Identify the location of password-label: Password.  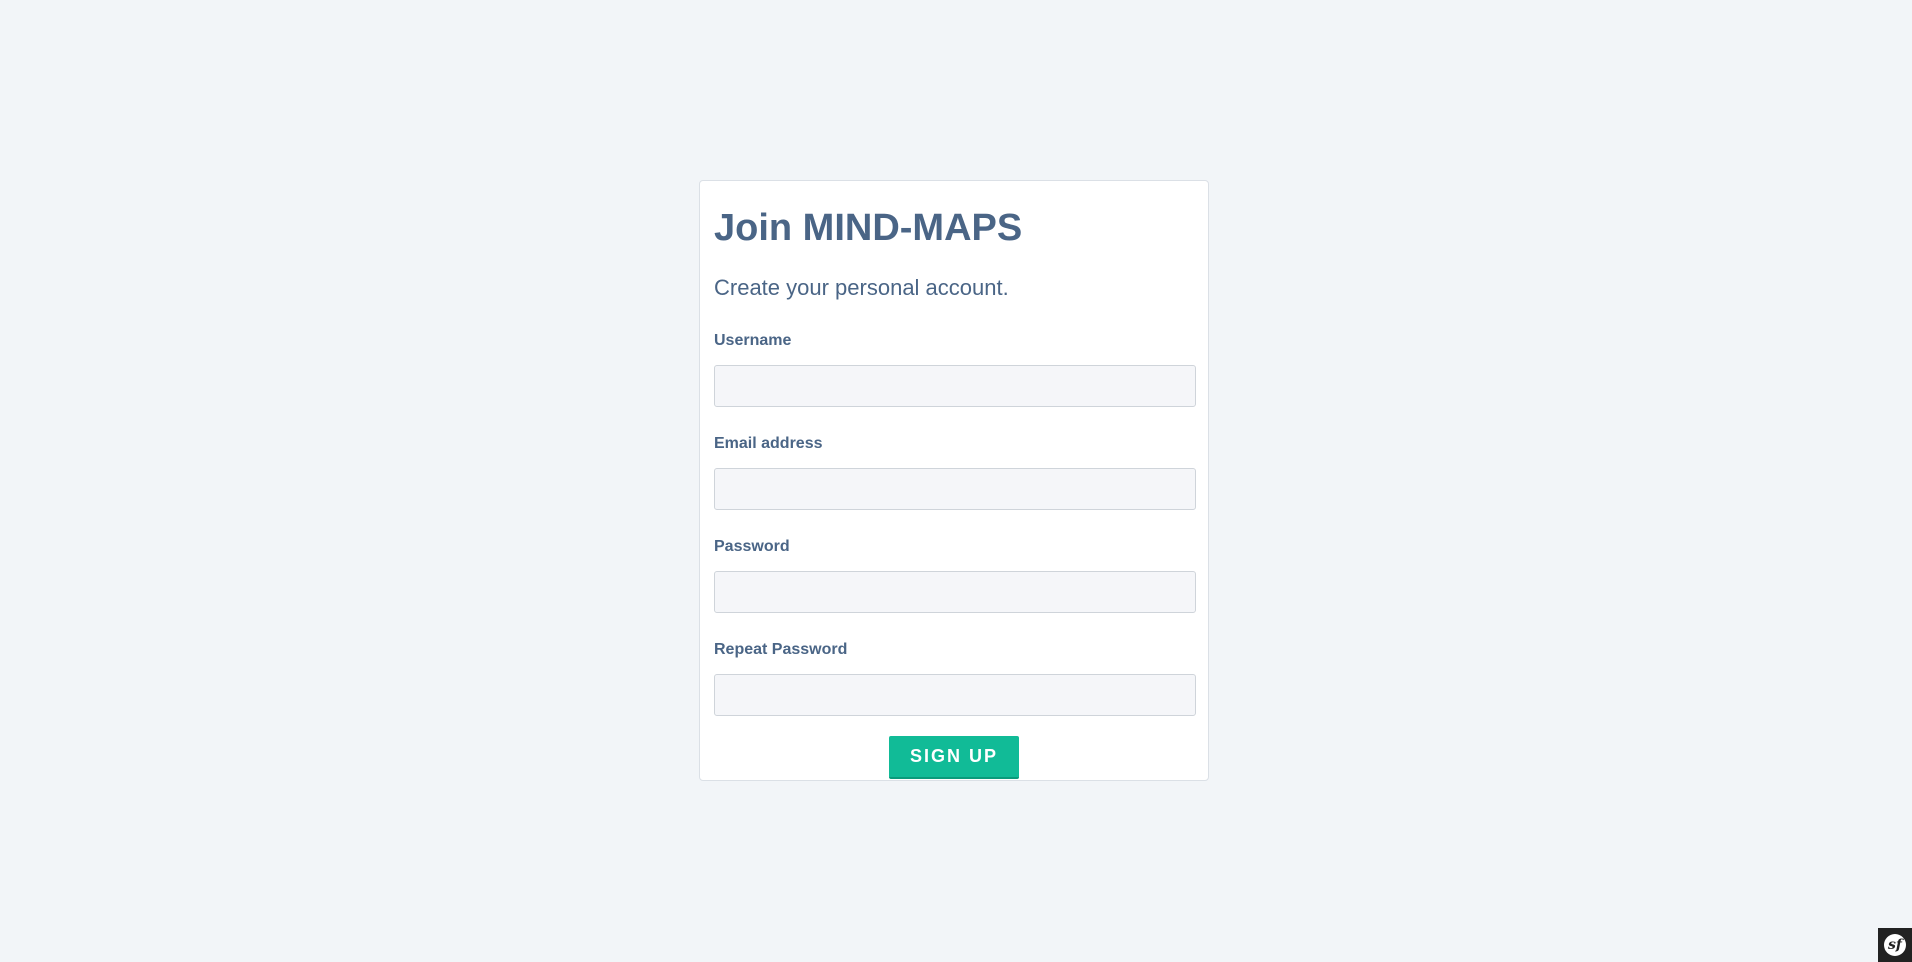
(752, 546).